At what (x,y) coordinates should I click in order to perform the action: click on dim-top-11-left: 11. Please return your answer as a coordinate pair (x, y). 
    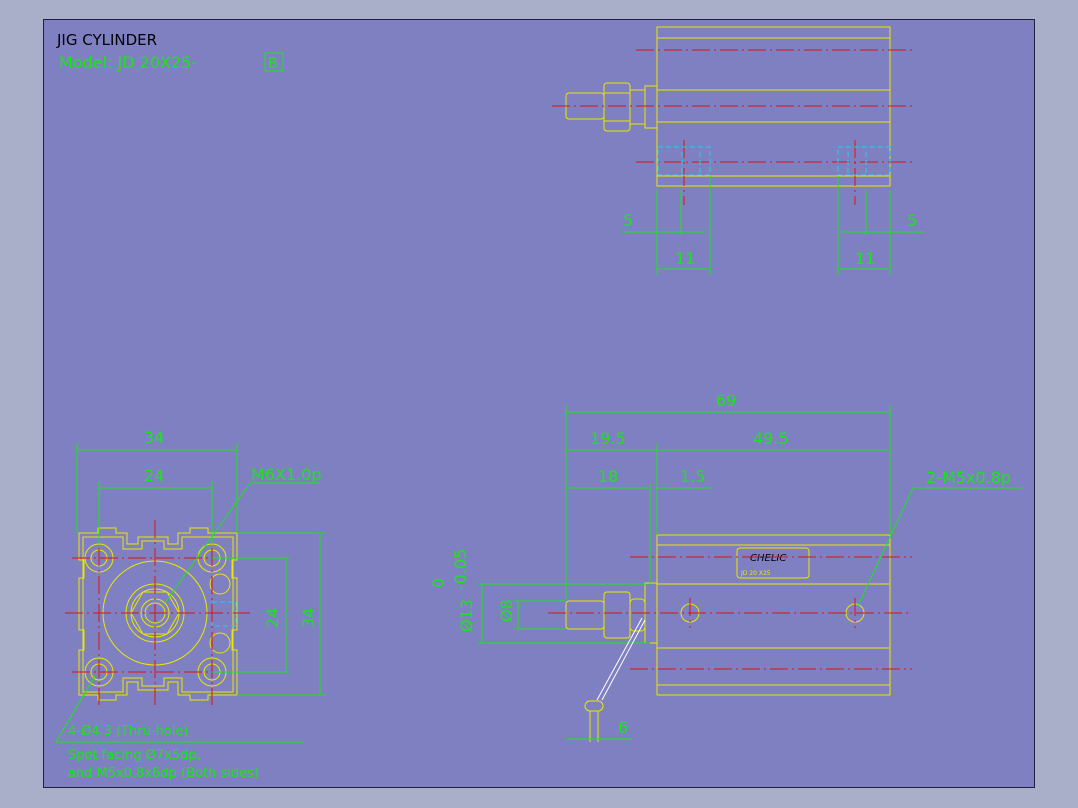
    Looking at the image, I should click on (685, 258).